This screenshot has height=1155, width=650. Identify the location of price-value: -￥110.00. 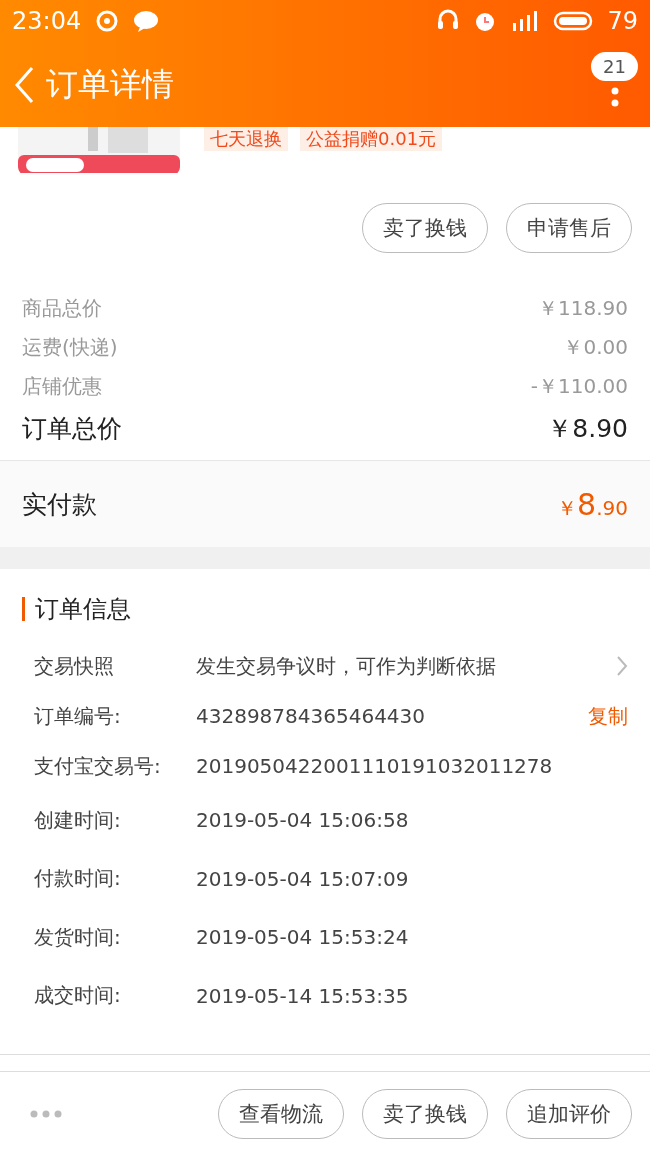
(579, 386).